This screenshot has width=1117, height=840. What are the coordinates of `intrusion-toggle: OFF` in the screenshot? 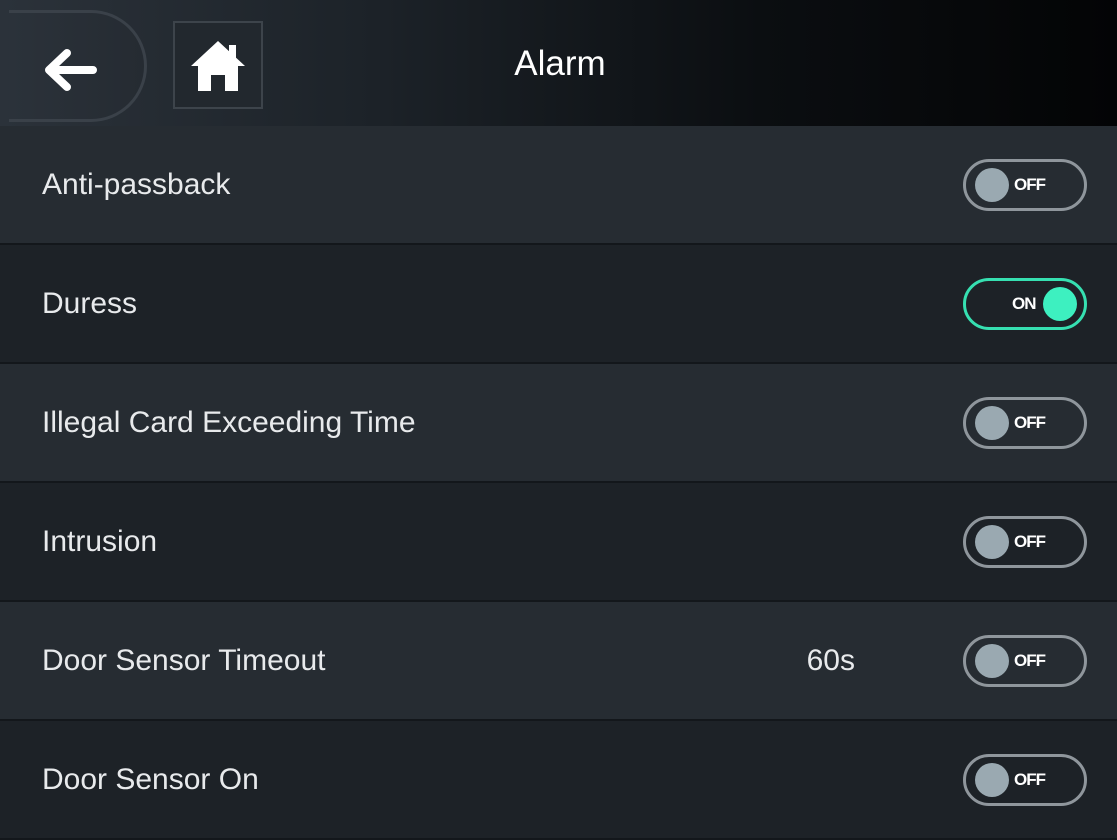 It's located at (1025, 541).